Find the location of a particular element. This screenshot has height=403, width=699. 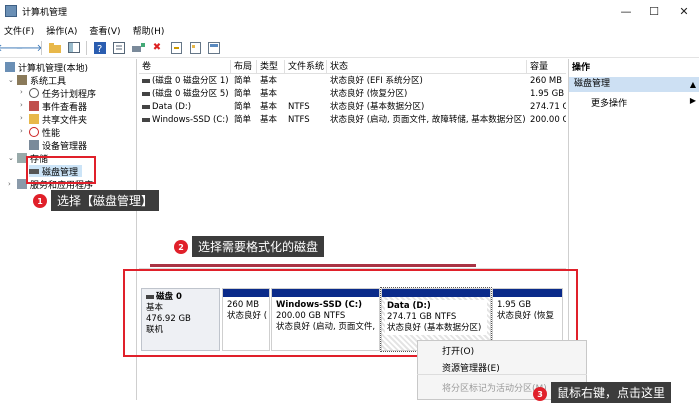

highlight-disk-management is located at coordinates (61, 170).